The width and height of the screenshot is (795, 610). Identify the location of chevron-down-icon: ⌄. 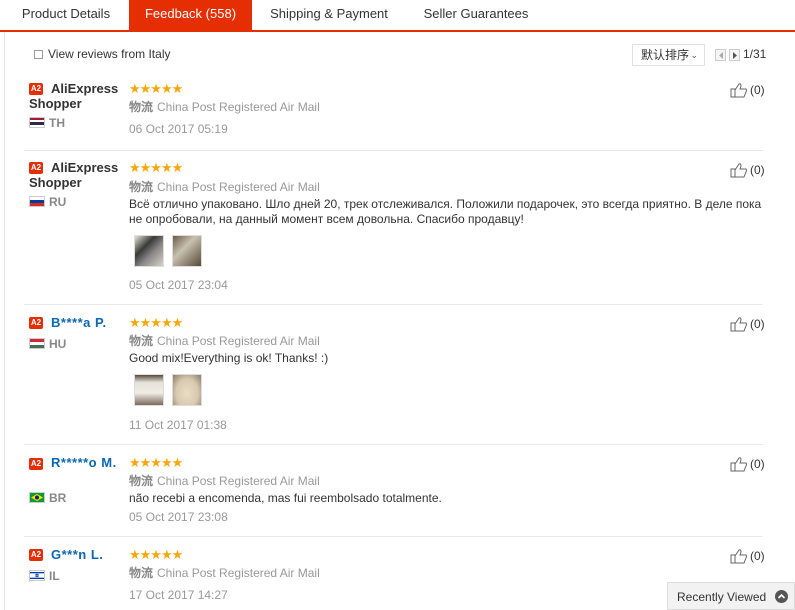
(694, 55).